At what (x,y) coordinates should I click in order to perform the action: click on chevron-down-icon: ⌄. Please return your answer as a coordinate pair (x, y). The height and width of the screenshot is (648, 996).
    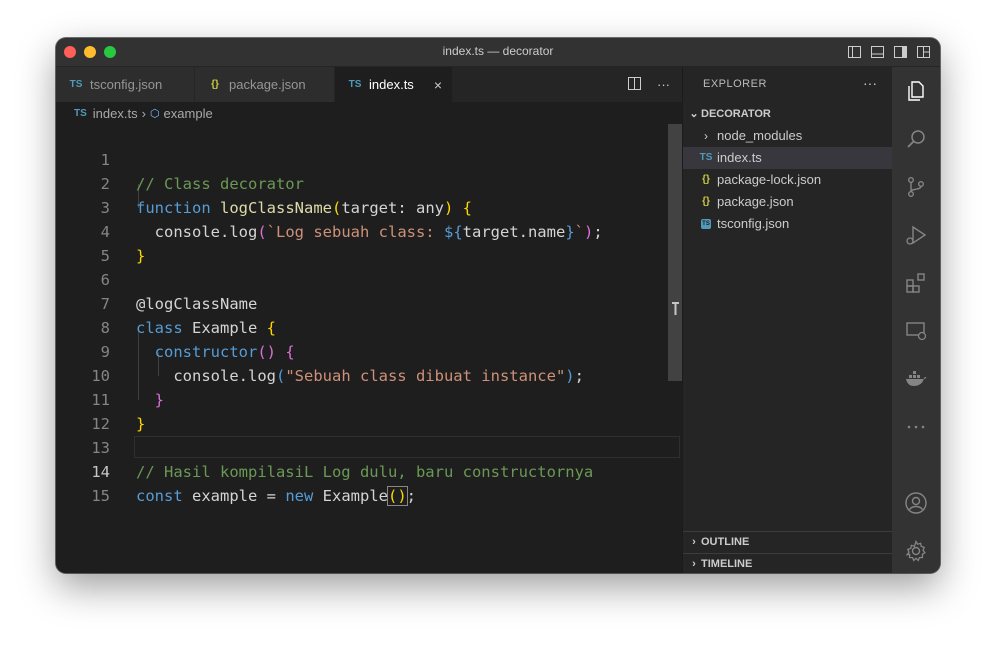
    Looking at the image, I should click on (694, 114).